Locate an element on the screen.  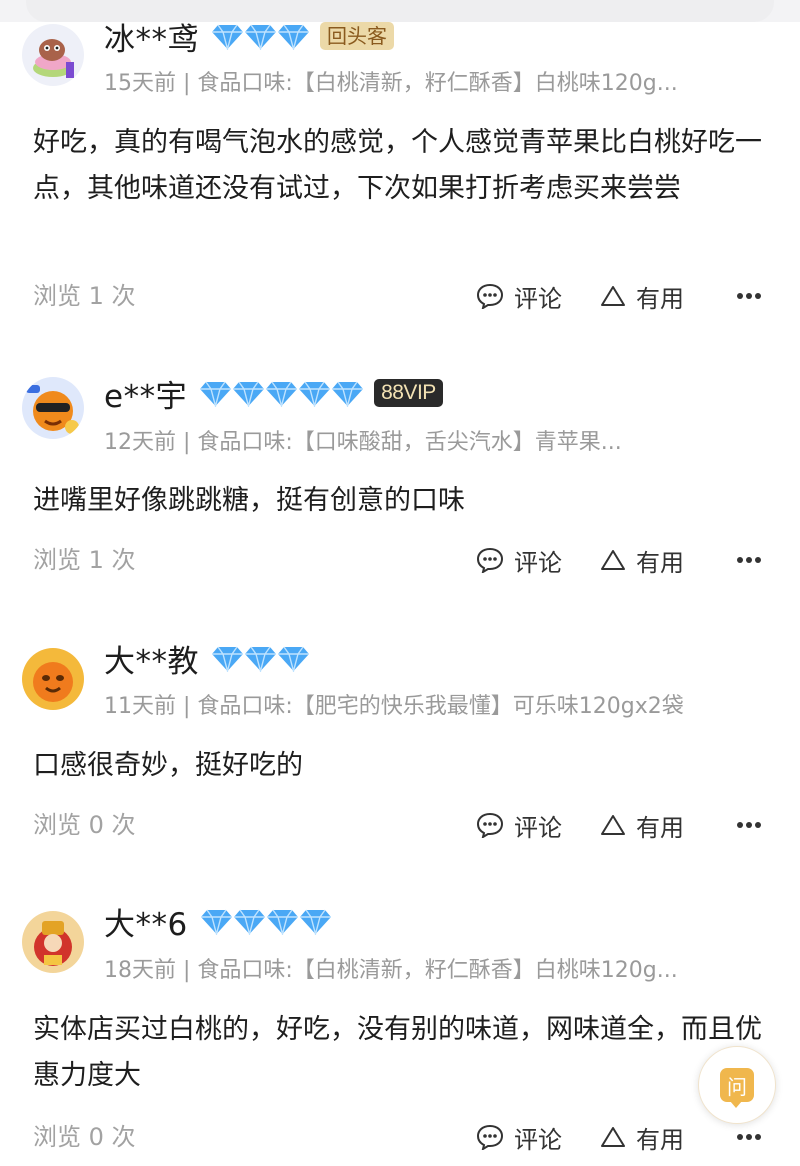
username: 大**6 is located at coordinates (146, 921).